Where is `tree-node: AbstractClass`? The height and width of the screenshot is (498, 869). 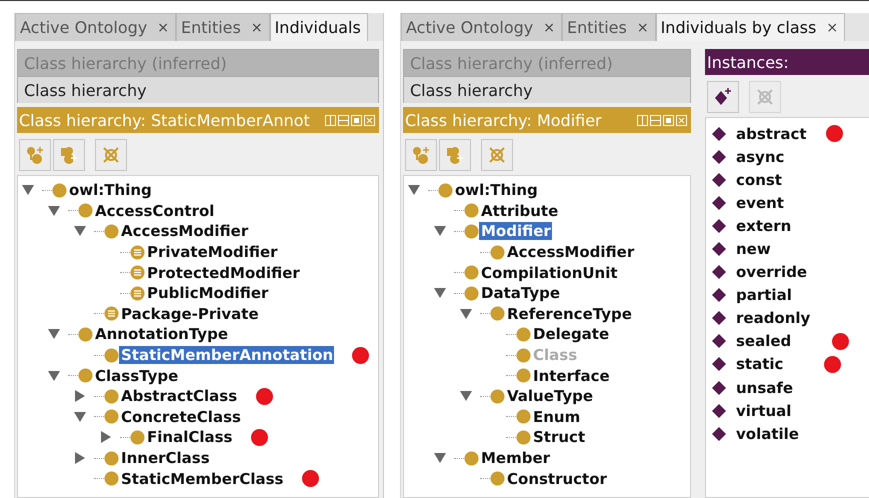
tree-node: AbstractClass is located at coordinates (178, 396).